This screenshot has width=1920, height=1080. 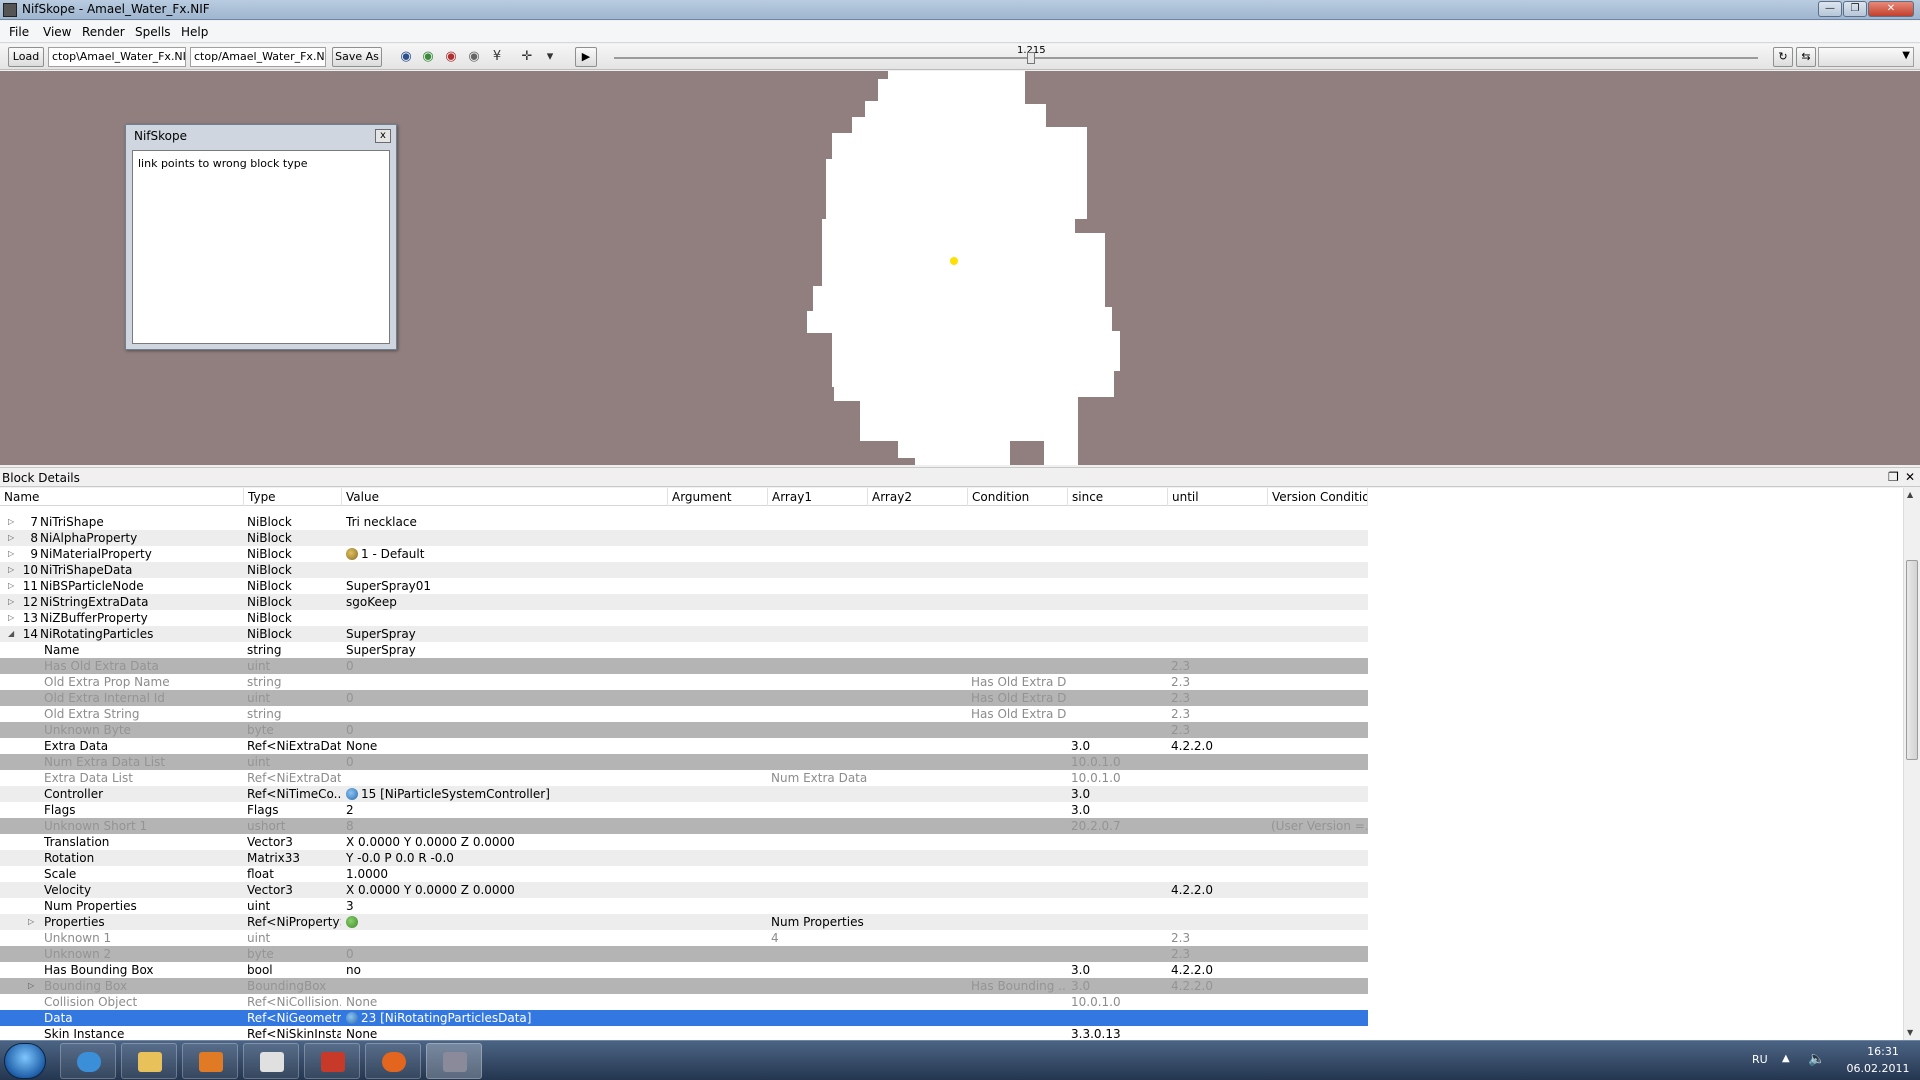 What do you see at coordinates (194, 32) in the screenshot?
I see `menu-help: Help` at bounding box center [194, 32].